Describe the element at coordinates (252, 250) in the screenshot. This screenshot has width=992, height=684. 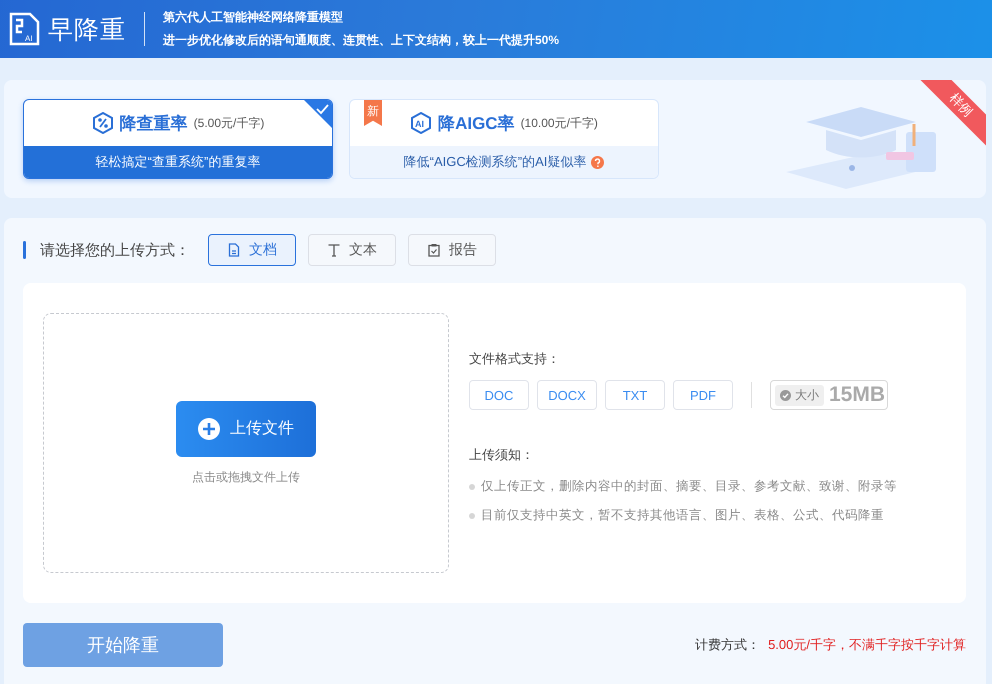
I see `upload-method-tab: 文档` at that location.